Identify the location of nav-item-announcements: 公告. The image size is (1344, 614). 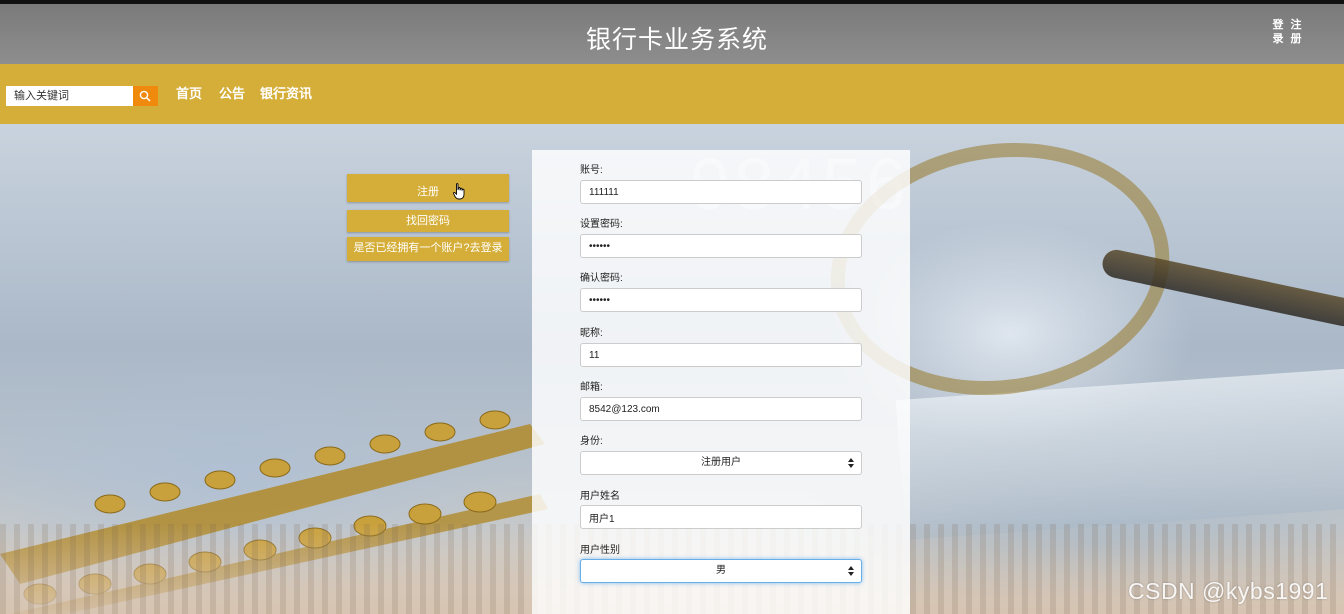
(232, 94).